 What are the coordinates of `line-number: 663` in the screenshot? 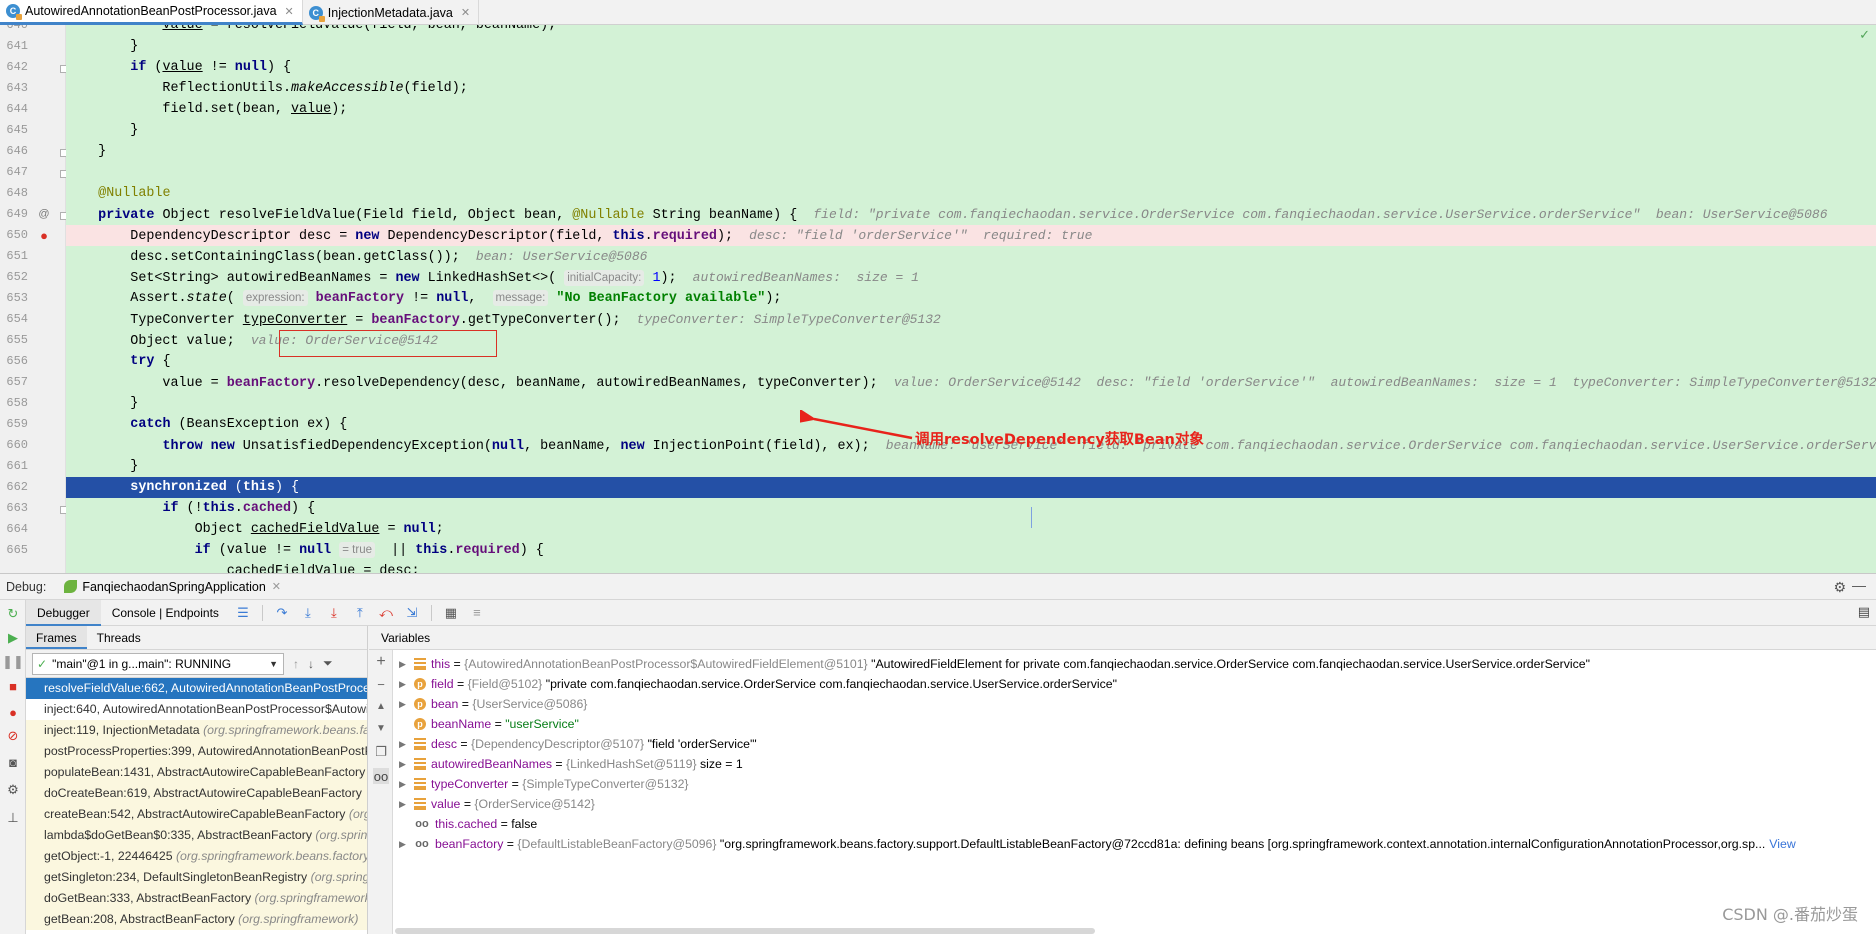 It's located at (17, 508).